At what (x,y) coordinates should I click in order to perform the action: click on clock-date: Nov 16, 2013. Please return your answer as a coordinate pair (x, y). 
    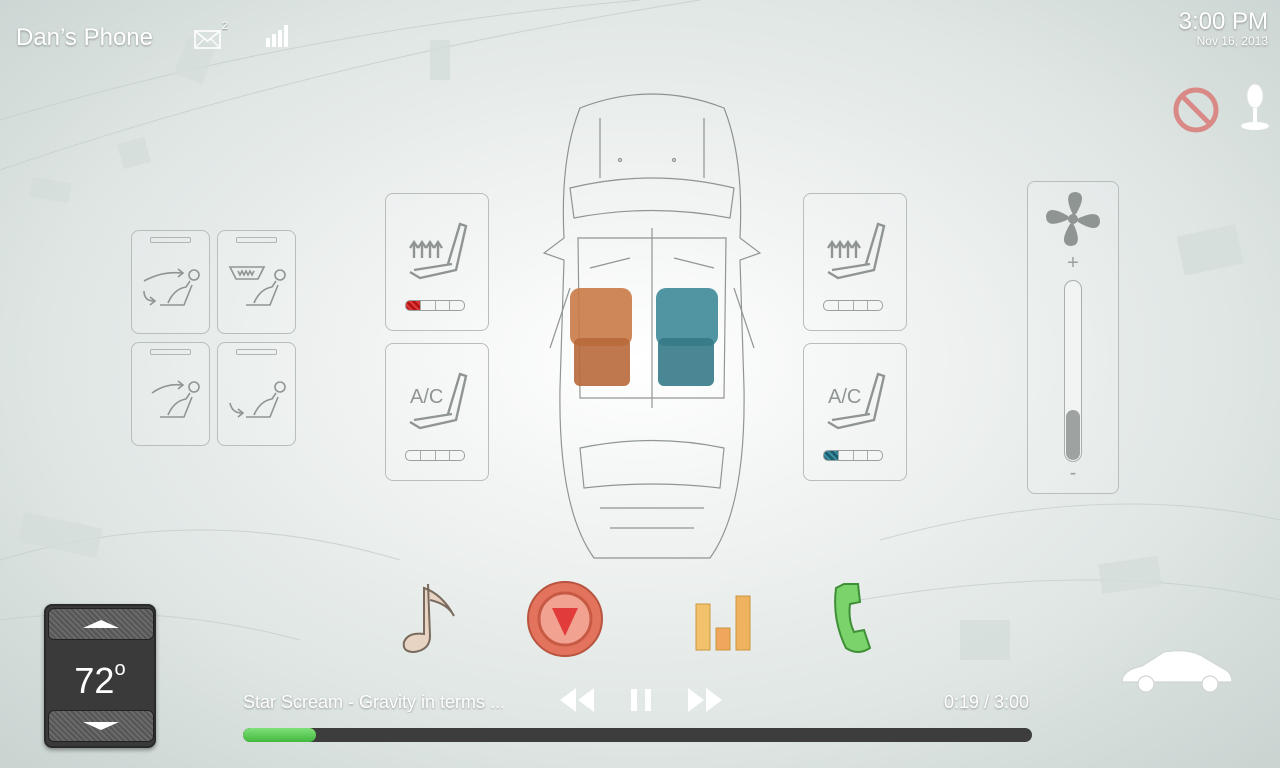
    Looking at the image, I should click on (1232, 41).